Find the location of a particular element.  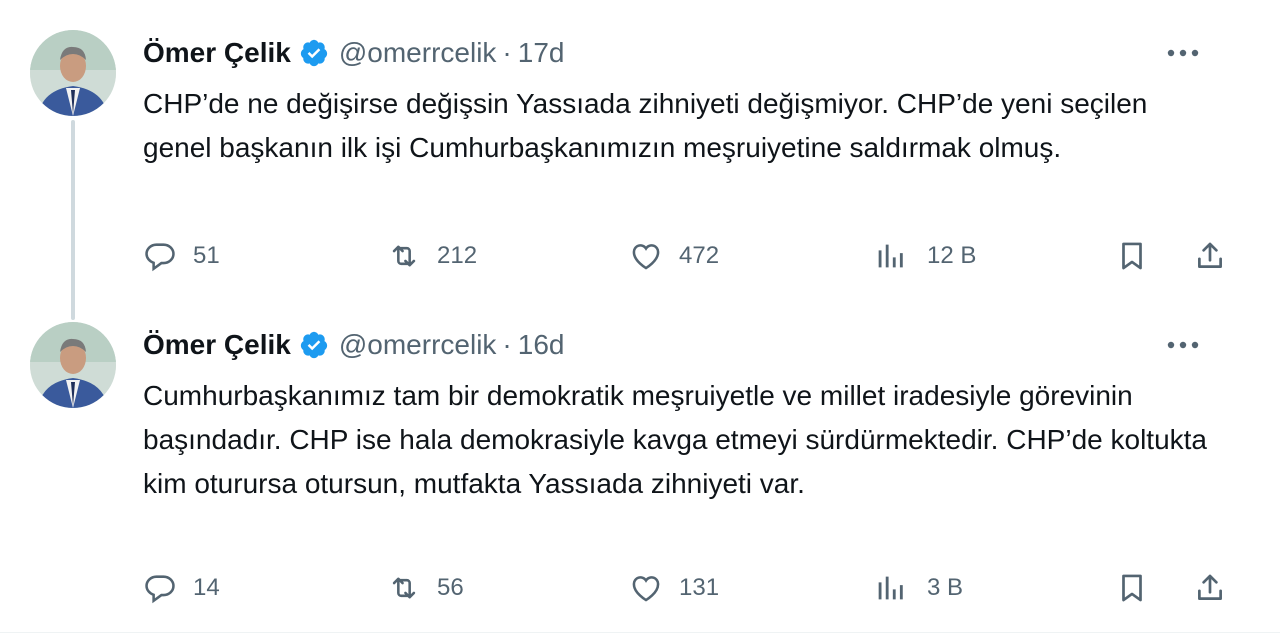

reply-count: 14 is located at coordinates (206, 587).